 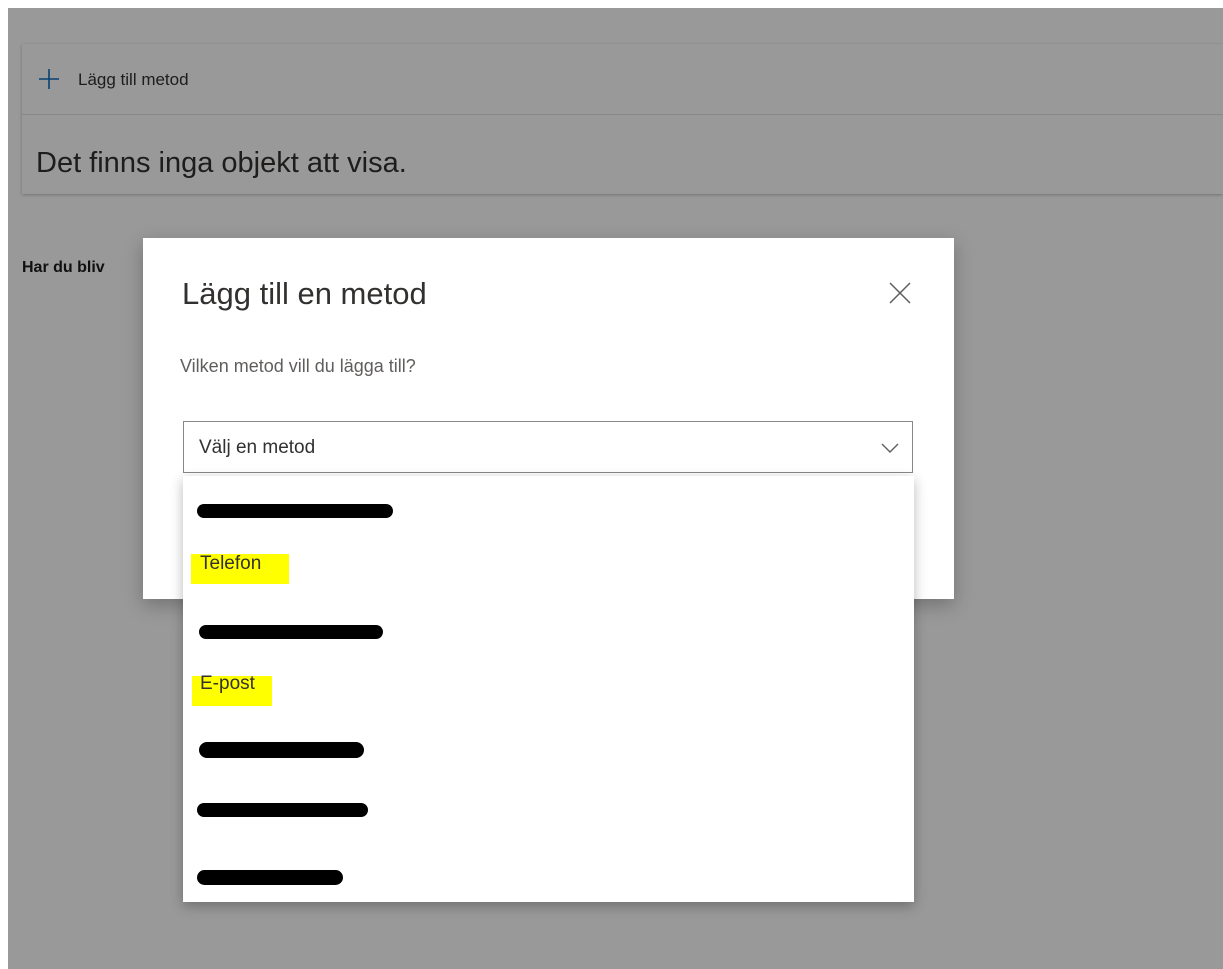 I want to click on method-question: Vilken metod vill du lägga till?, so click(x=298, y=366).